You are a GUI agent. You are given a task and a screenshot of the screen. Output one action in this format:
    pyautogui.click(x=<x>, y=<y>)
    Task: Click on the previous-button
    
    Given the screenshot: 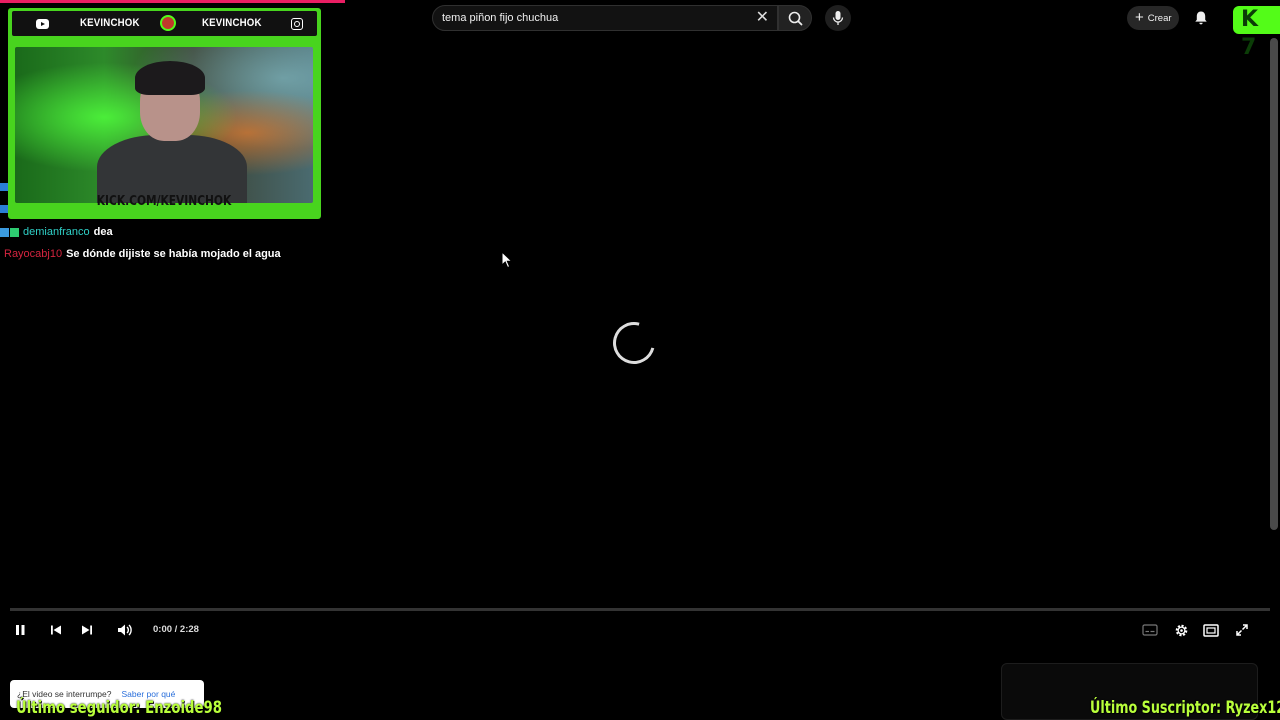 What is the action you would take?
    pyautogui.click(x=56, y=630)
    